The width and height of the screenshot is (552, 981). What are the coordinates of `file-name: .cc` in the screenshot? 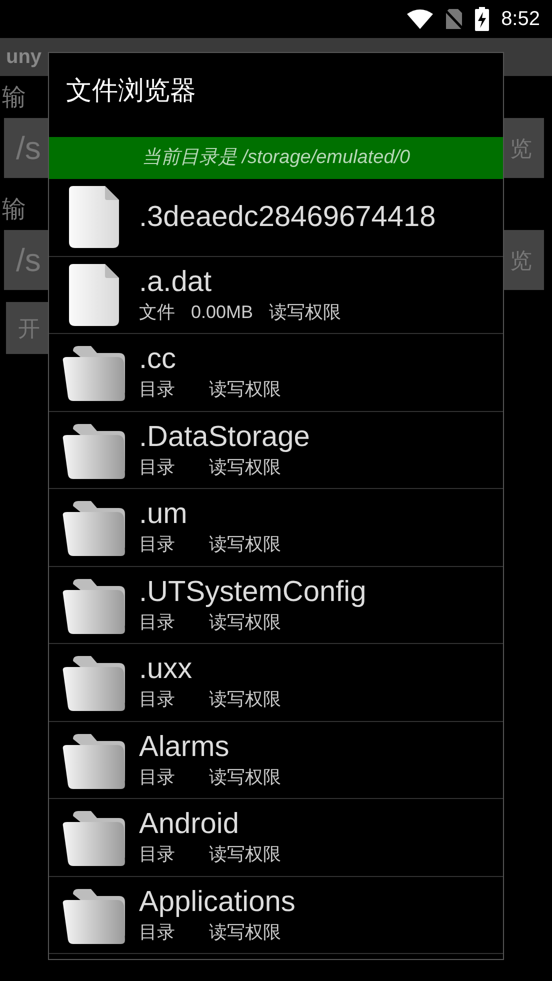 It's located at (210, 359).